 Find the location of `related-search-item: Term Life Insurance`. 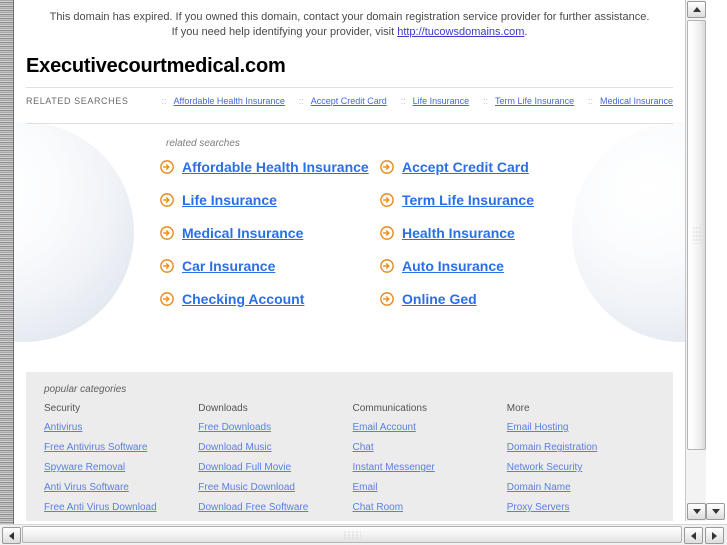

related-search-item: Term Life Insurance is located at coordinates (522, 200).